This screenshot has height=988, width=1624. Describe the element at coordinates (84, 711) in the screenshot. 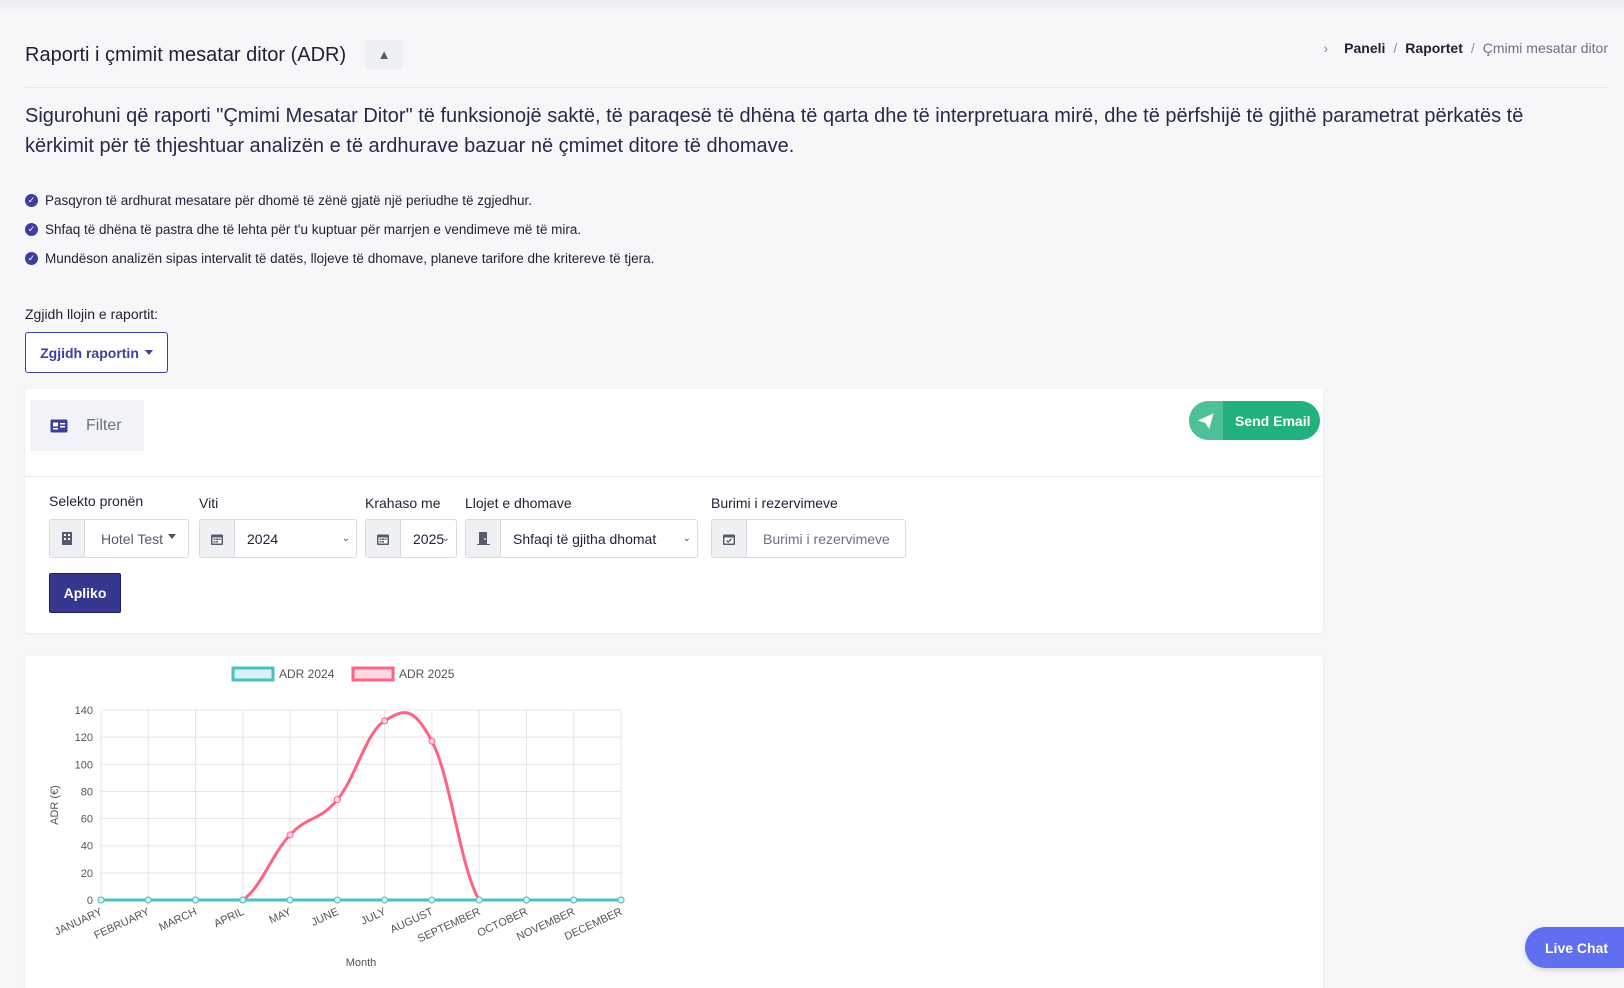

I see `y-tick-label: 140` at that location.